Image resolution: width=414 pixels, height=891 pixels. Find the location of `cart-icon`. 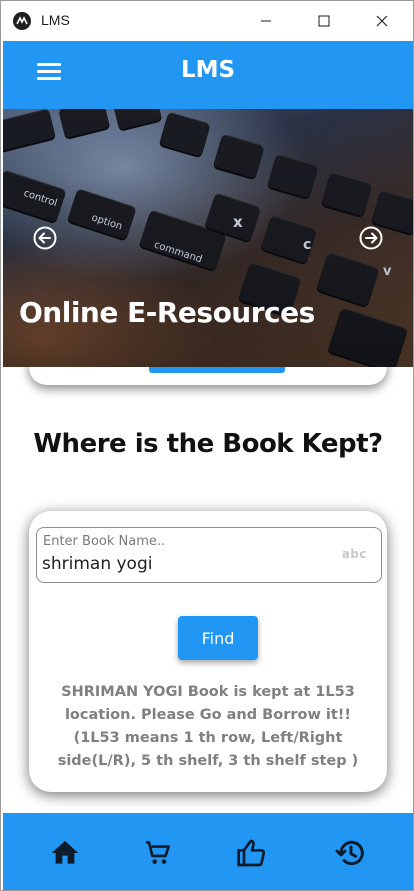

cart-icon is located at coordinates (158, 852).